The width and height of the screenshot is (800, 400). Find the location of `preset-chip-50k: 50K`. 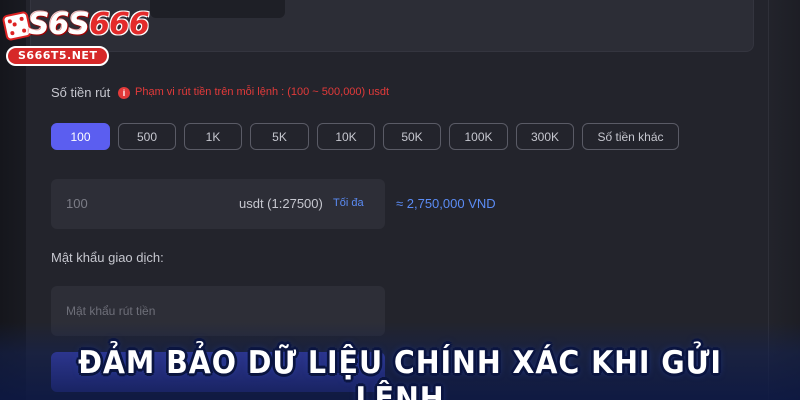

preset-chip-50k: 50K is located at coordinates (412, 136).